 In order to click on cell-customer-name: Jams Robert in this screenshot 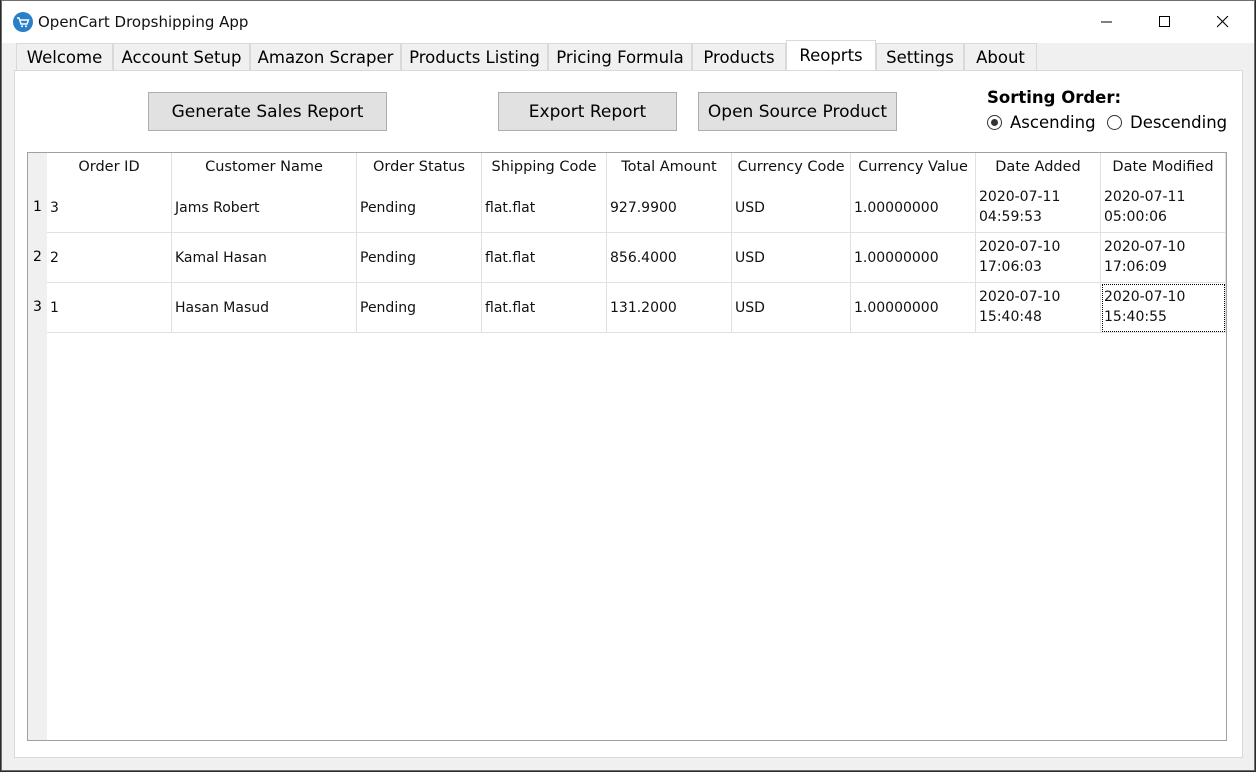, I will do `click(264, 208)`.